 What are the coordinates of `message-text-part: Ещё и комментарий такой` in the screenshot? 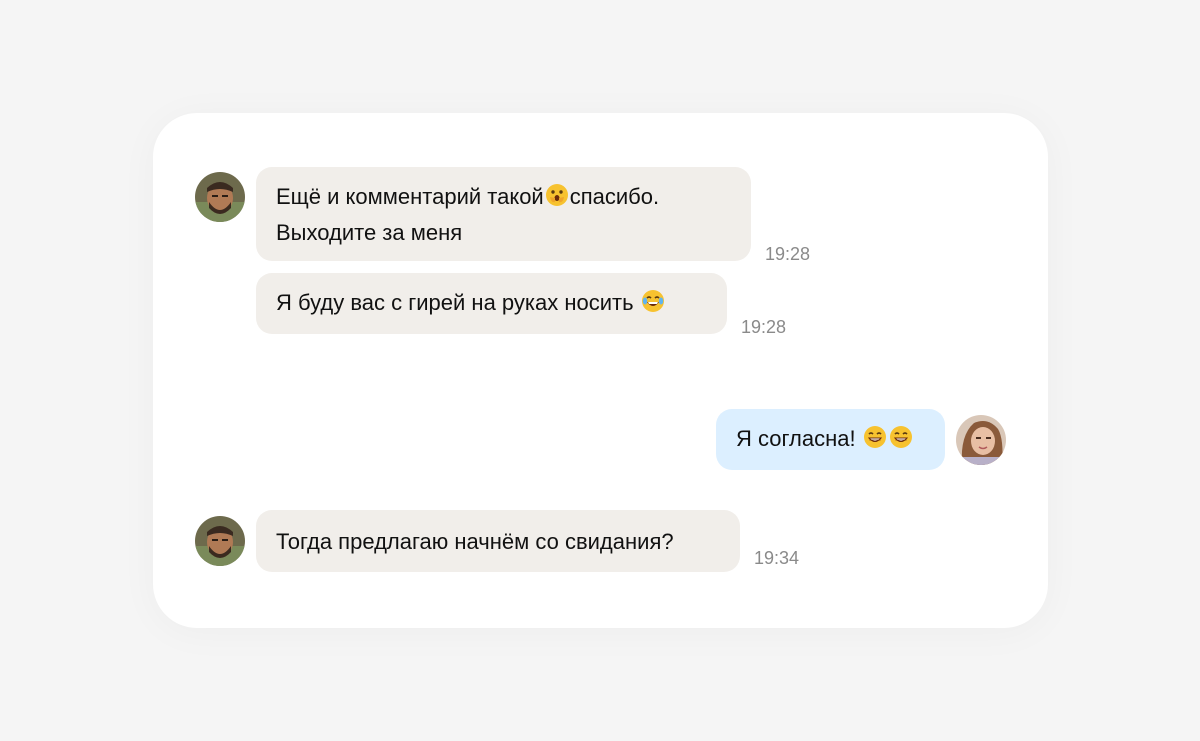 It's located at (410, 196).